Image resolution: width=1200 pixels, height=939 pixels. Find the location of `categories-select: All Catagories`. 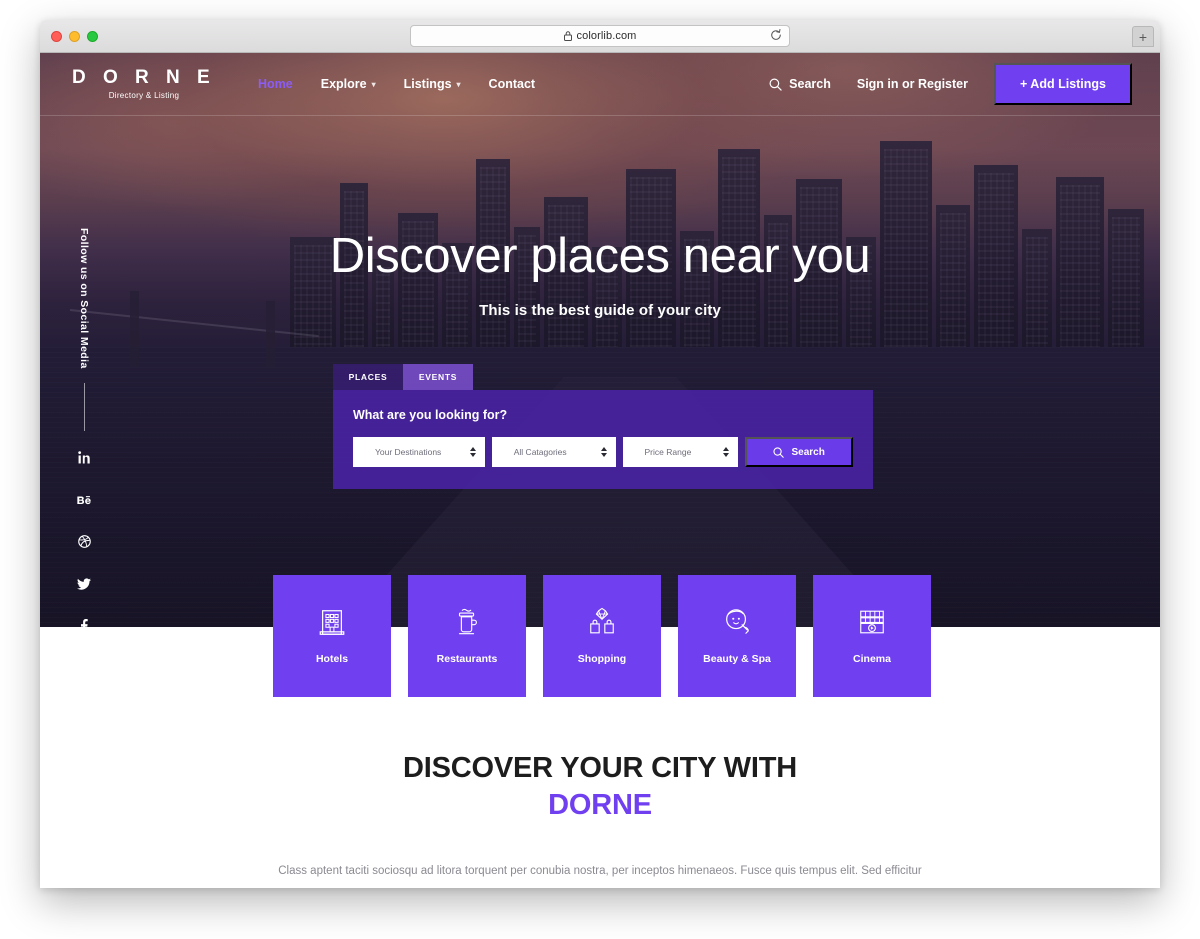

categories-select: All Catagories is located at coordinates (553, 452).